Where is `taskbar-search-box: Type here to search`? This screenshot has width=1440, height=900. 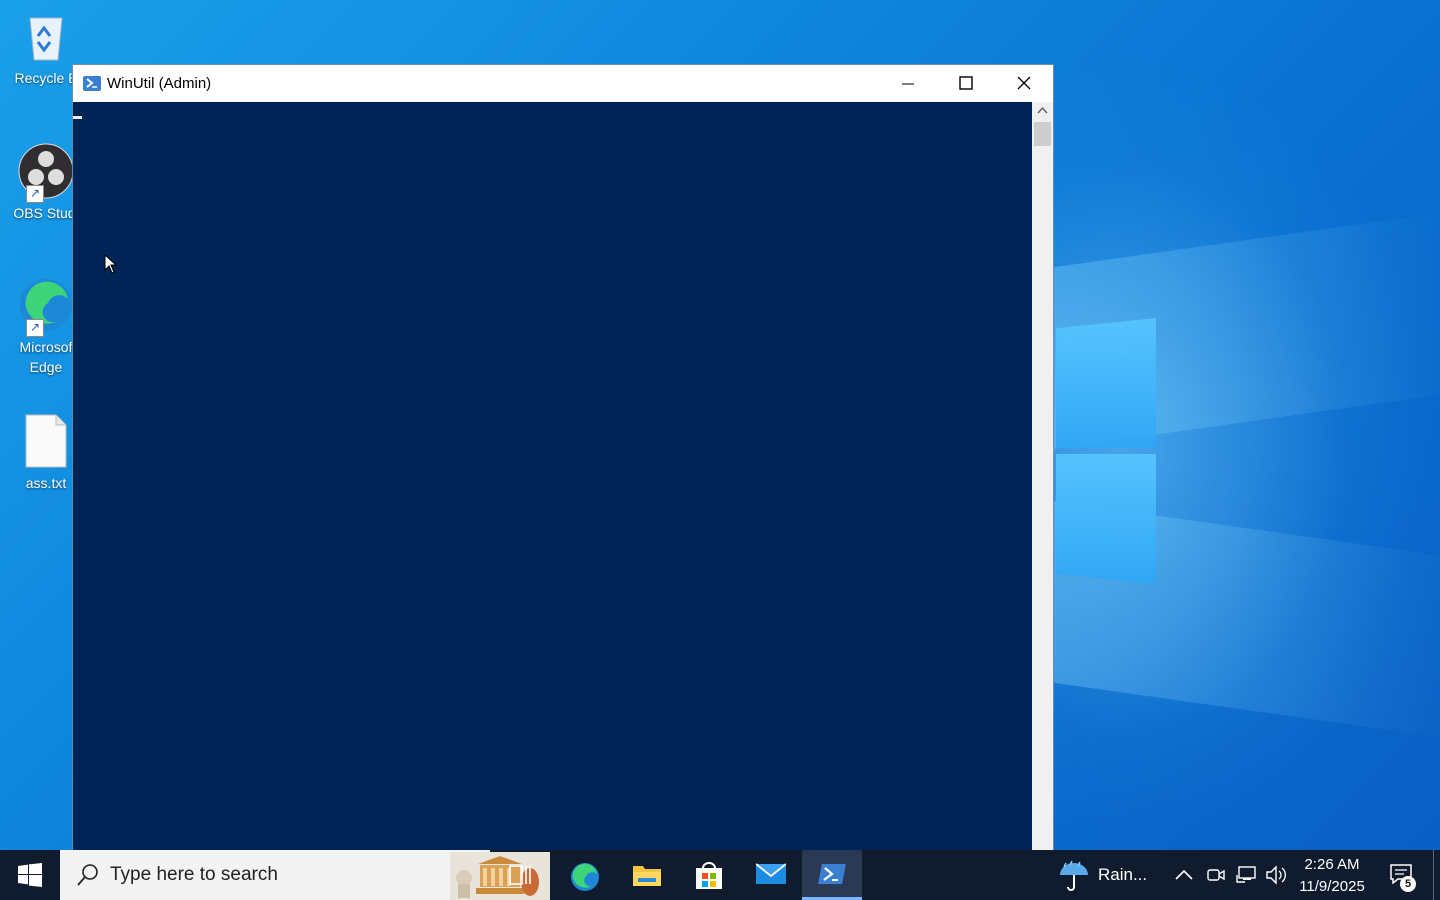 taskbar-search-box: Type here to search is located at coordinates (305, 875).